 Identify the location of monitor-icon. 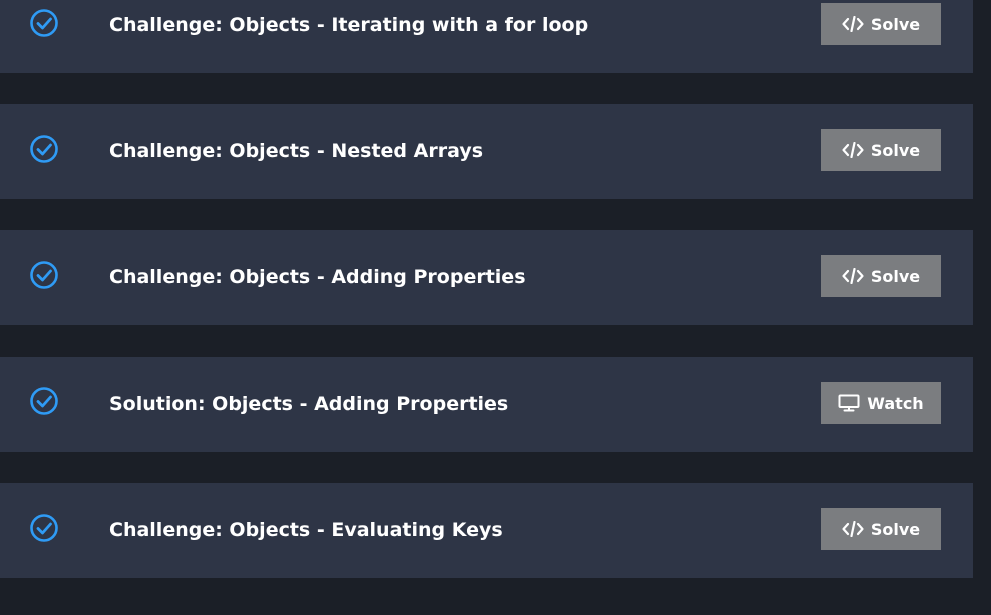
(849, 403).